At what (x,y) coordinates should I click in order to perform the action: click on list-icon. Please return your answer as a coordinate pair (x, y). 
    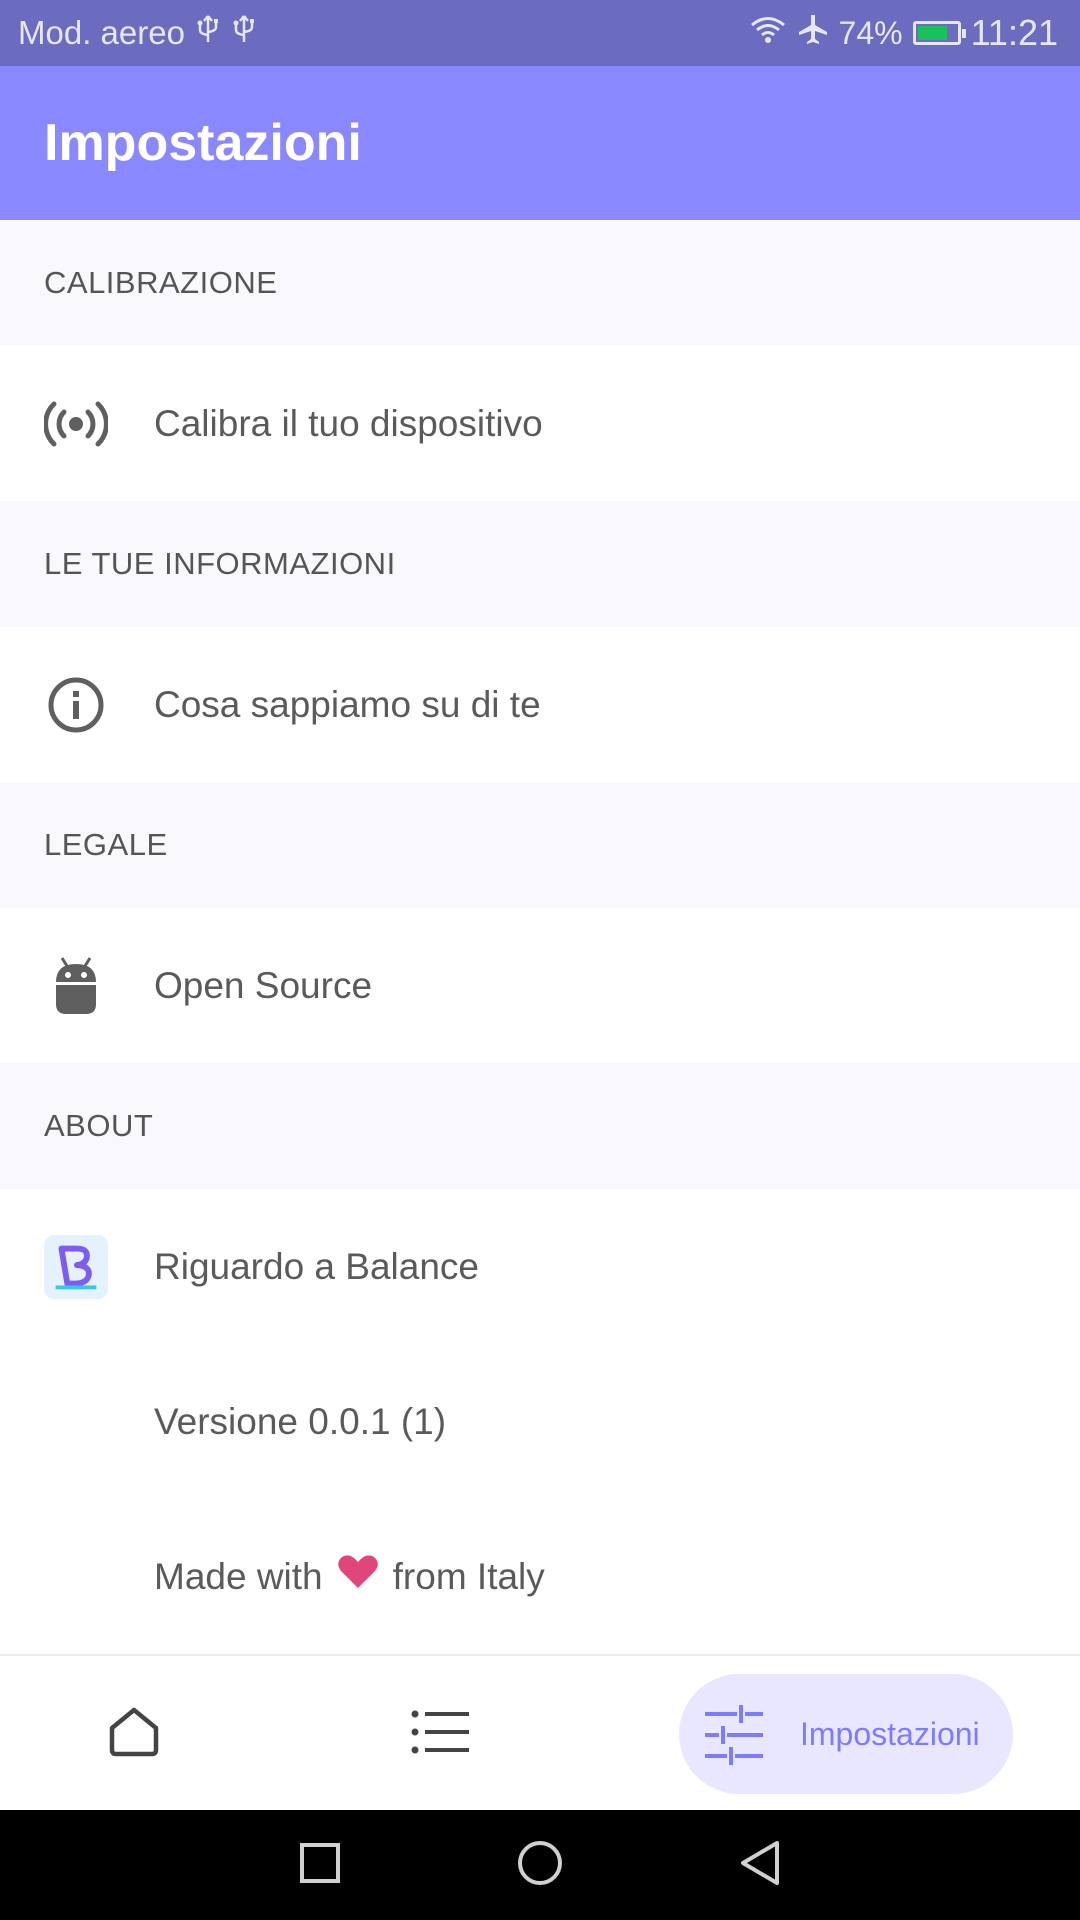
    Looking at the image, I should click on (440, 1734).